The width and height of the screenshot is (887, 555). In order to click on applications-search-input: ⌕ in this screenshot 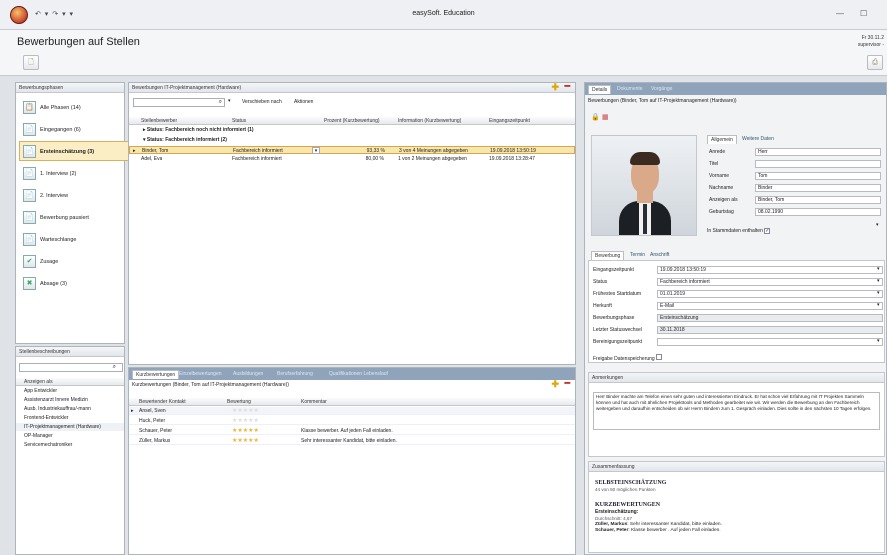, I will do `click(179, 102)`.